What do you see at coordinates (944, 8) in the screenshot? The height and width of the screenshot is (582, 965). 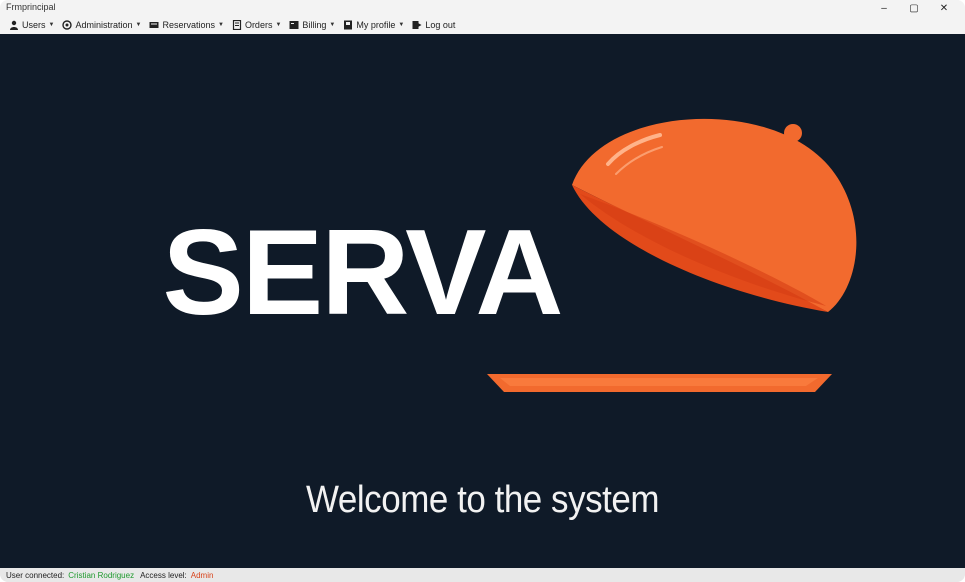 I see `close-button: ✕` at bounding box center [944, 8].